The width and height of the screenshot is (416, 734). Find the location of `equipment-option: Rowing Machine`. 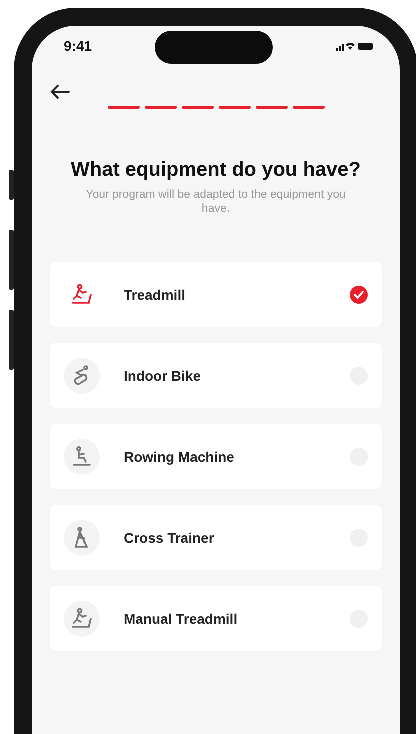

equipment-option: Rowing Machine is located at coordinates (216, 456).